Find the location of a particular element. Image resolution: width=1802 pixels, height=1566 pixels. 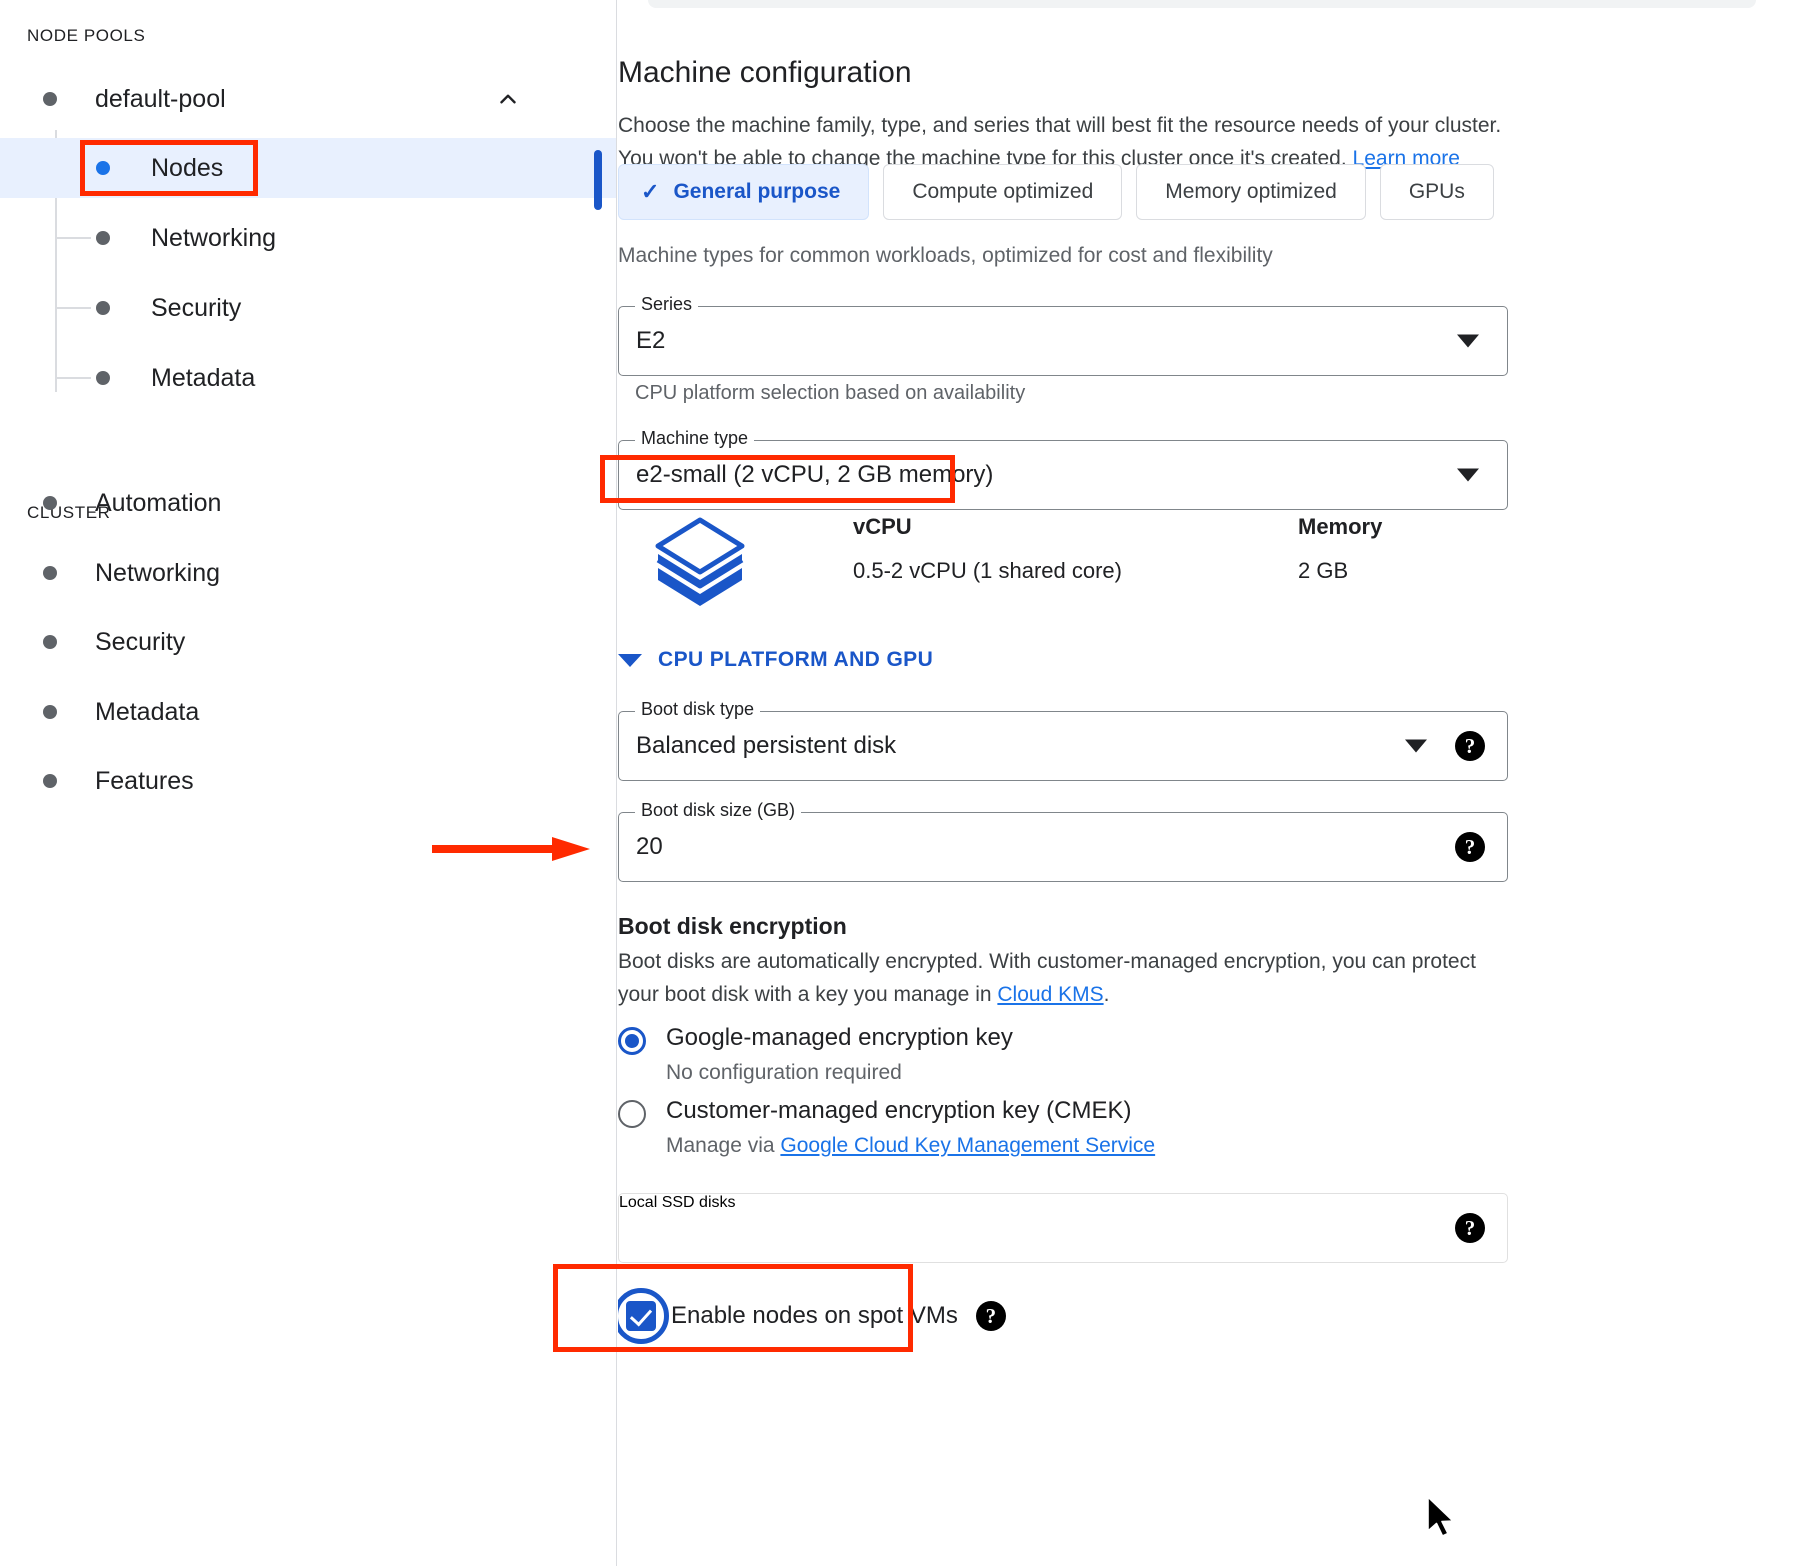

tab-memory-optimized: Memory optimized is located at coordinates (1251, 192).